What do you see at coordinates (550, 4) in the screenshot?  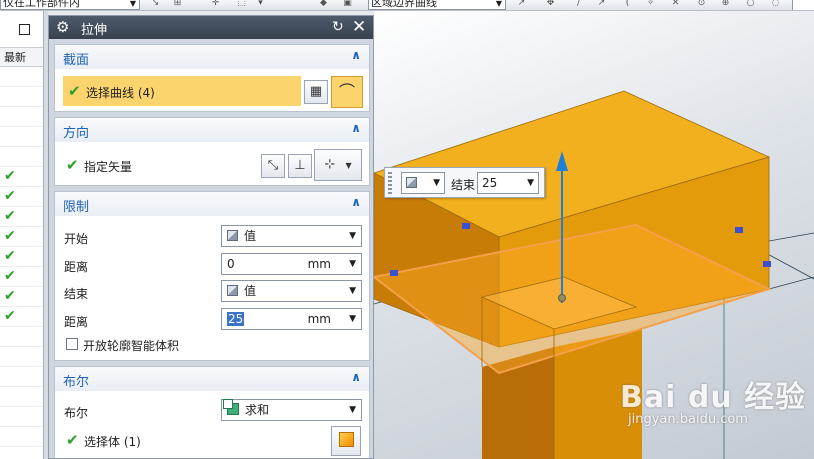 I see `snap-options-icon: ✥` at bounding box center [550, 4].